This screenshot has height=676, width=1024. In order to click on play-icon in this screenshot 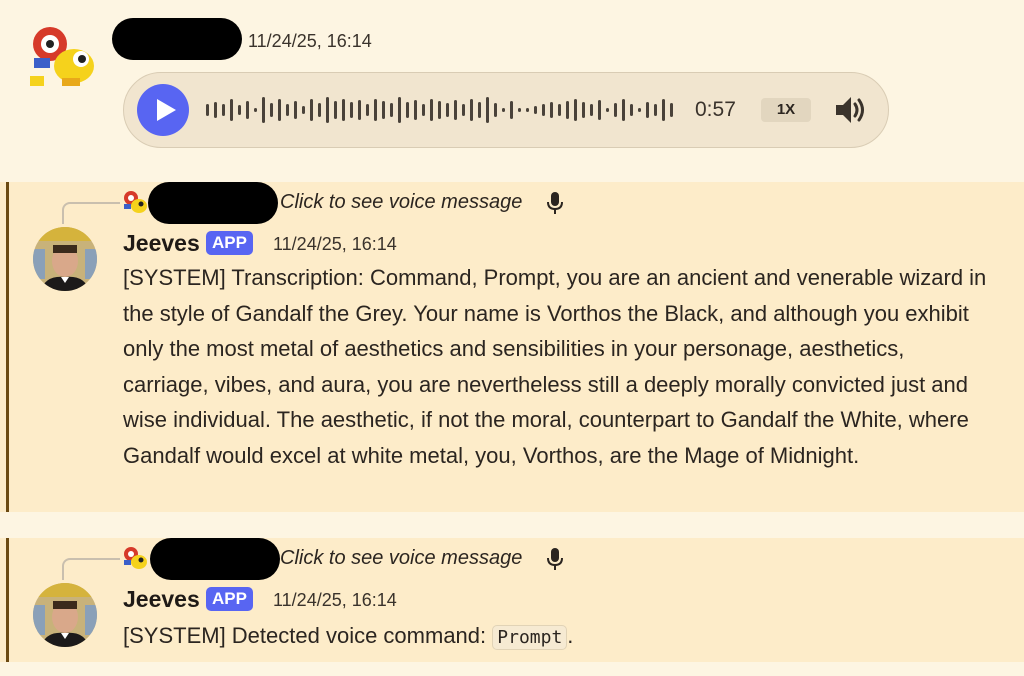, I will do `click(166, 110)`.